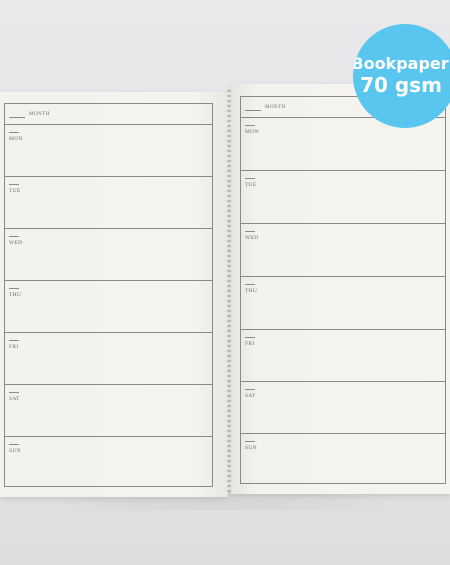  What do you see at coordinates (343, 355) in the screenshot?
I see `right-day-row-fri: FRI` at bounding box center [343, 355].